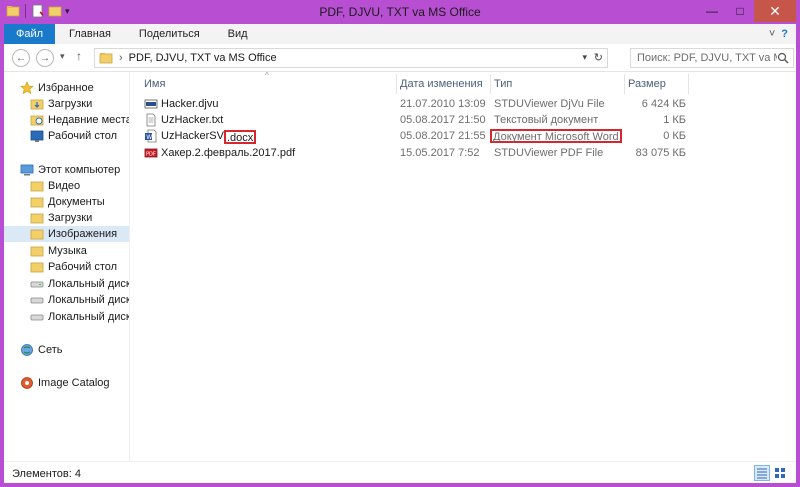 The image size is (800, 487). What do you see at coordinates (45, 58) in the screenshot?
I see `forward-button: →` at bounding box center [45, 58].